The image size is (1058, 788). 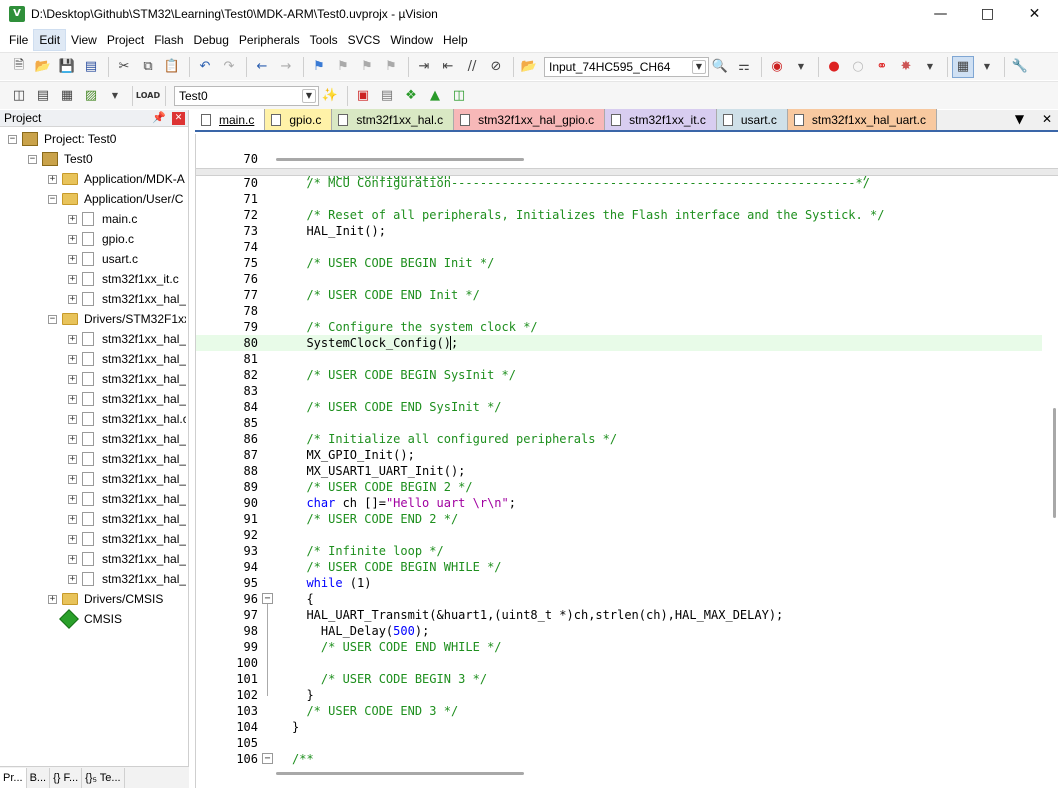 I want to click on batch-build-icon: ▨, so click(x=91, y=96).